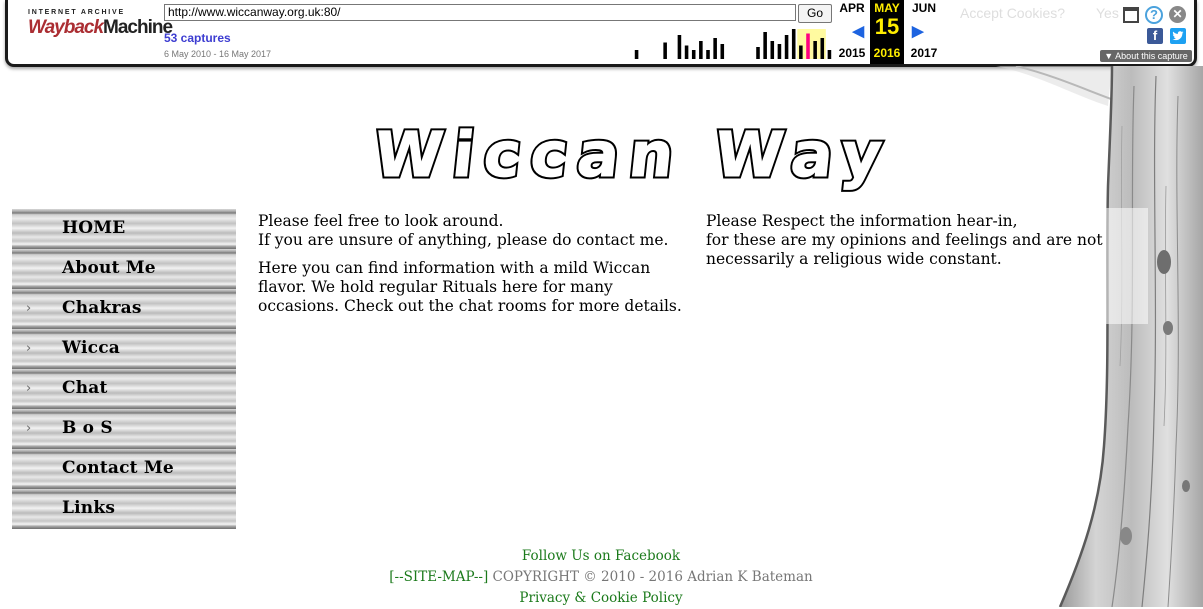 The image size is (1203, 609). I want to click on nav-item-label: Contact Me, so click(118, 468).